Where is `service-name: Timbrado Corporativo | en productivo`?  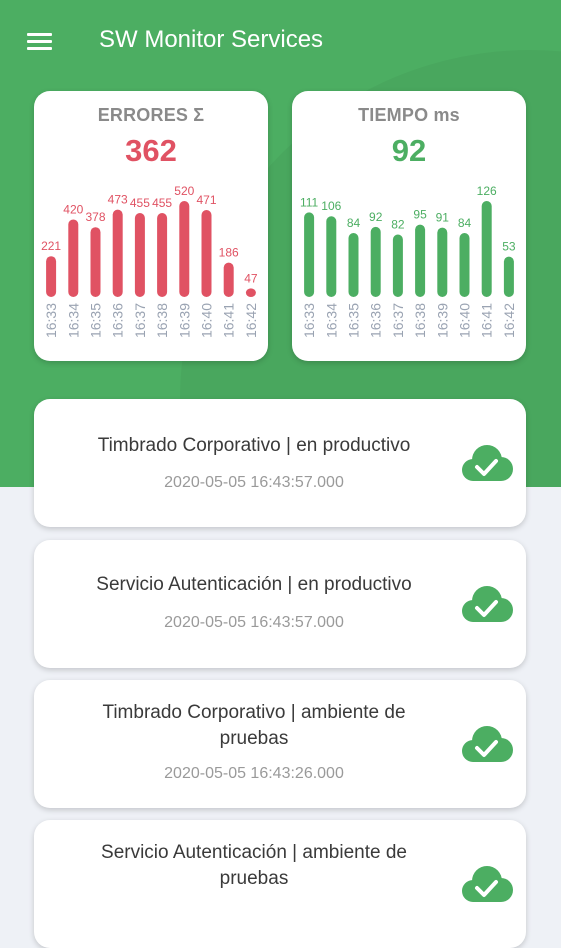
service-name: Timbrado Corporativo | en productivo is located at coordinates (254, 445).